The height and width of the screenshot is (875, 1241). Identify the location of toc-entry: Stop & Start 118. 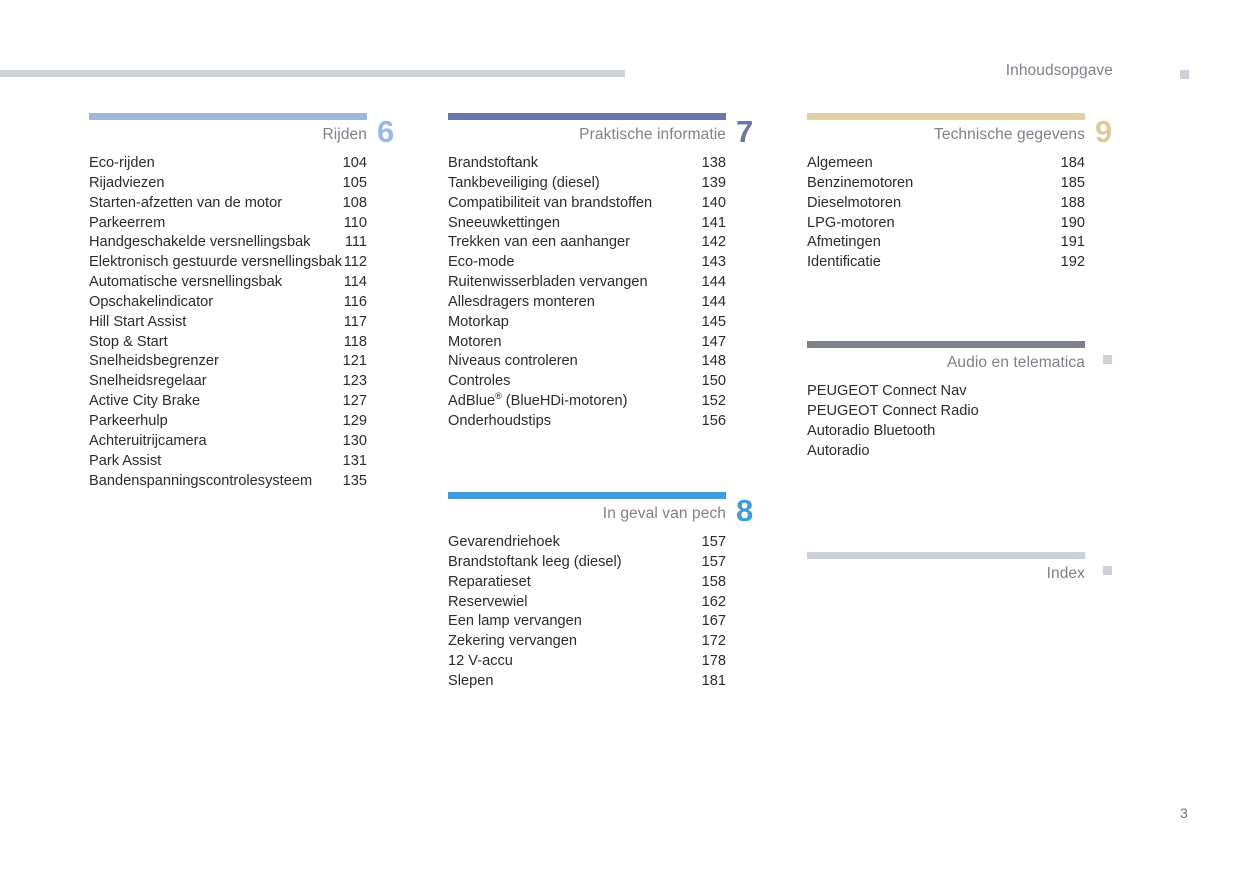
(251, 344).